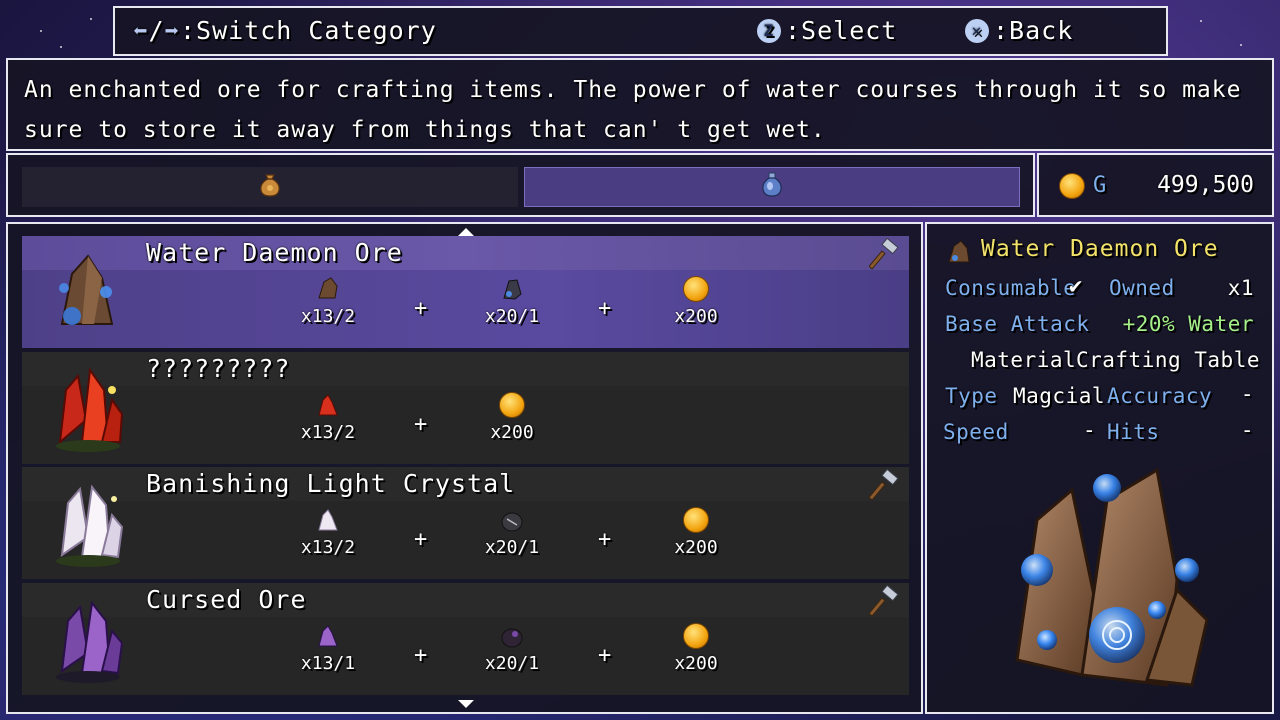 The image size is (1280, 720). What do you see at coordinates (226, 599) in the screenshot?
I see `recipe-name: Cursed Ore` at bounding box center [226, 599].